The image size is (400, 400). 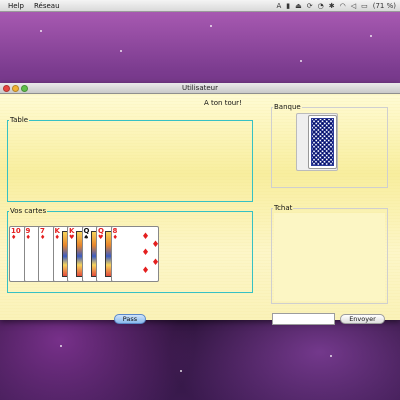 What do you see at coordinates (362, 319) in the screenshot?
I see `send-button: Envoyer` at bounding box center [362, 319].